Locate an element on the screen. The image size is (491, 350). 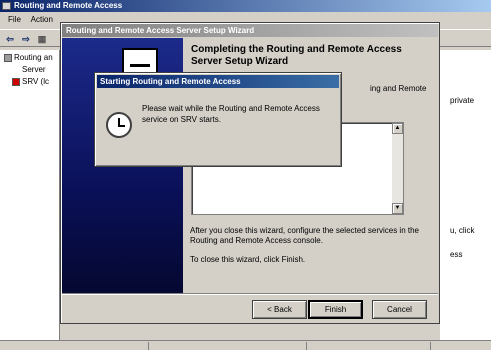
tree-item-srv: SRV (lc is located at coordinates (30, 82).